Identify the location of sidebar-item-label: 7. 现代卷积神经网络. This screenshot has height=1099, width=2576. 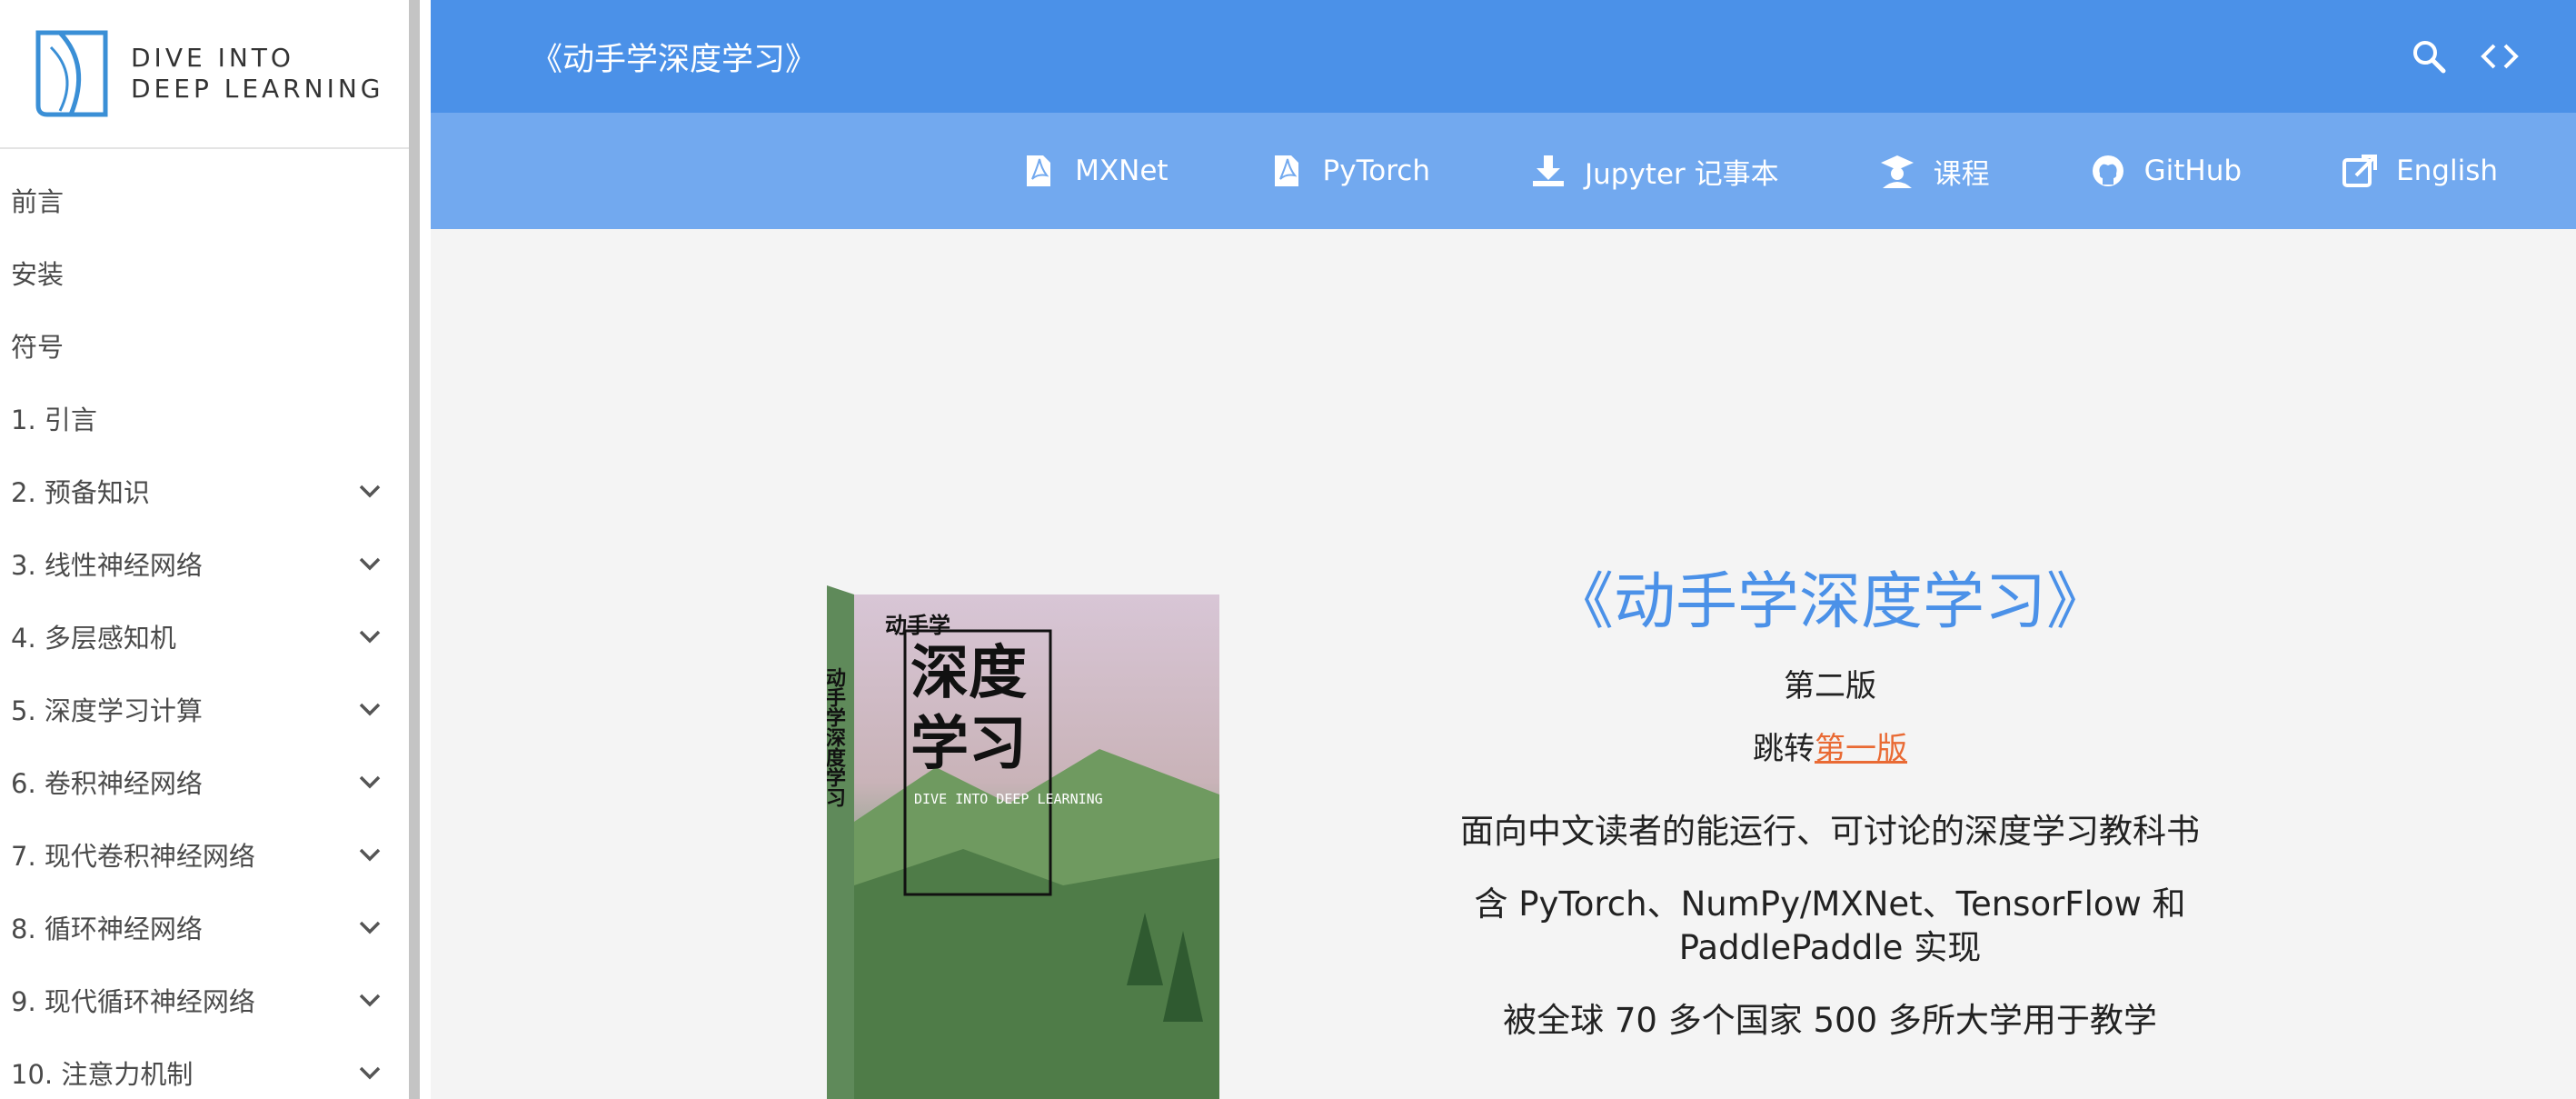
(133, 856).